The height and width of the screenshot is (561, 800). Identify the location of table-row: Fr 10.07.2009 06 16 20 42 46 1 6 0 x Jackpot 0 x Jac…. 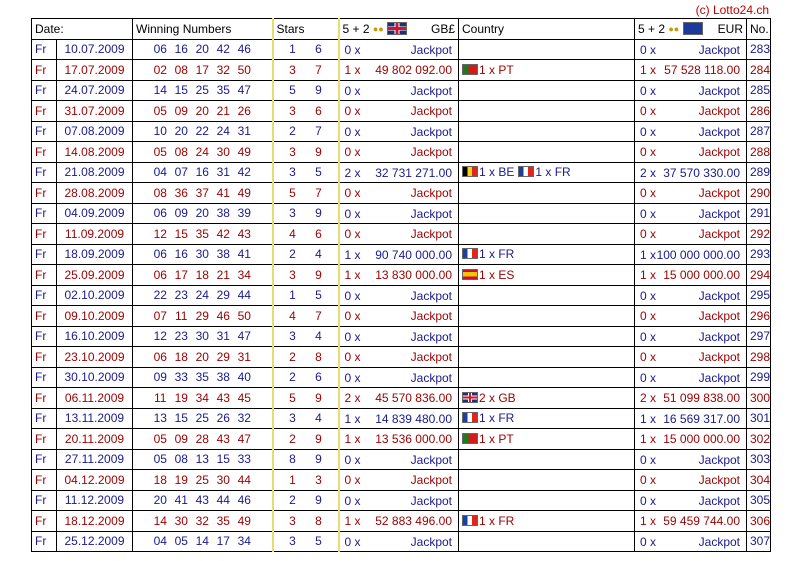
(401, 49).